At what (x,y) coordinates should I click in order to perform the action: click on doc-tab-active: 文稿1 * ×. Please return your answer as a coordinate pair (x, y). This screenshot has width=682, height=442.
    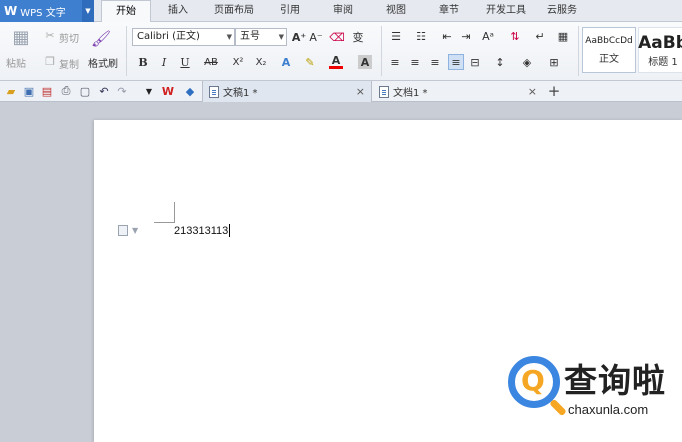
    Looking at the image, I should click on (287, 91).